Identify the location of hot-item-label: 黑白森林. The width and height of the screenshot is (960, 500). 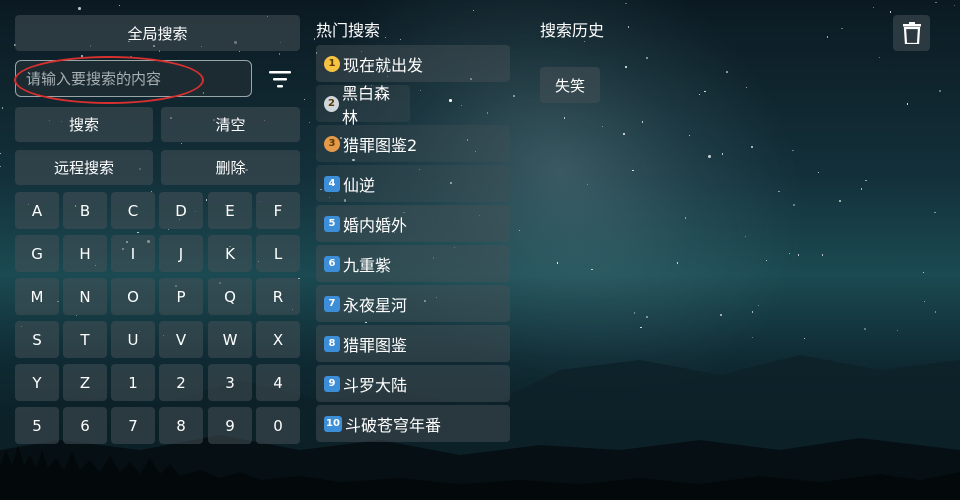
(366, 105).